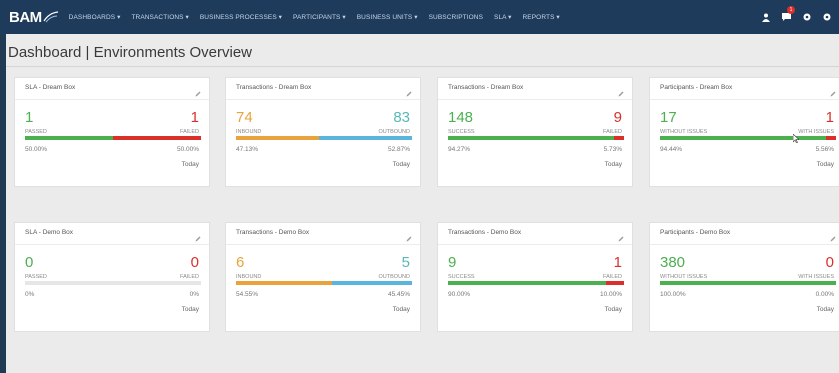 The image size is (839, 373). What do you see at coordinates (25, 17) in the screenshot?
I see `logo-text: BAM` at bounding box center [25, 17].